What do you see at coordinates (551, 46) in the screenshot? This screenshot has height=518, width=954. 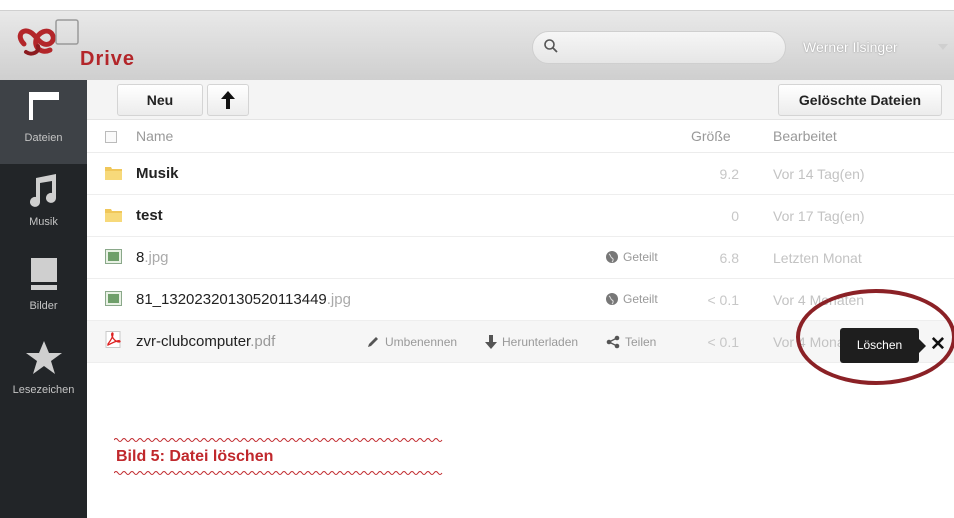 I see `search-icon` at bounding box center [551, 46].